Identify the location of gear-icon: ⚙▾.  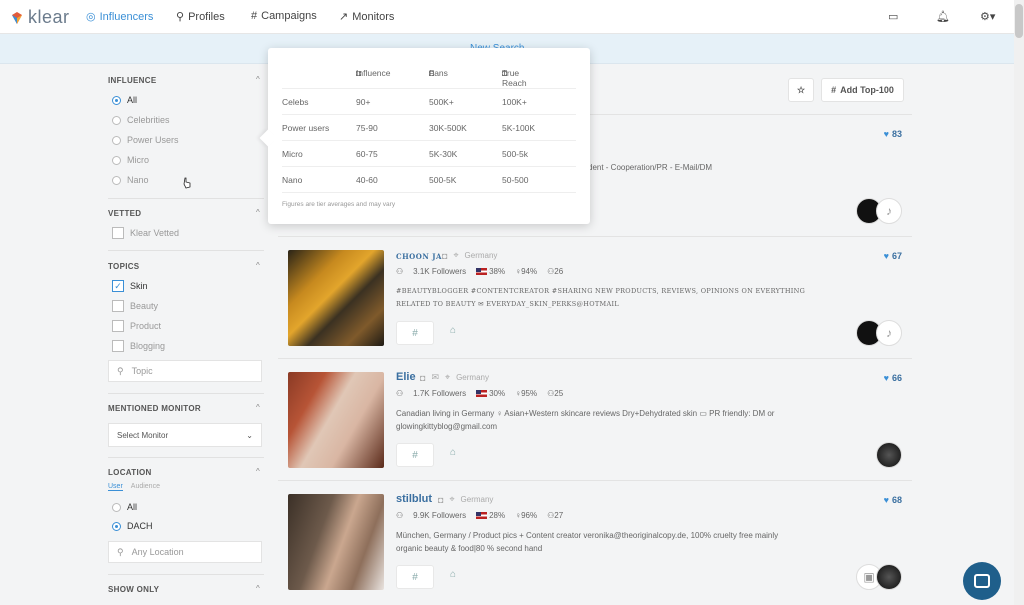
(987, 16).